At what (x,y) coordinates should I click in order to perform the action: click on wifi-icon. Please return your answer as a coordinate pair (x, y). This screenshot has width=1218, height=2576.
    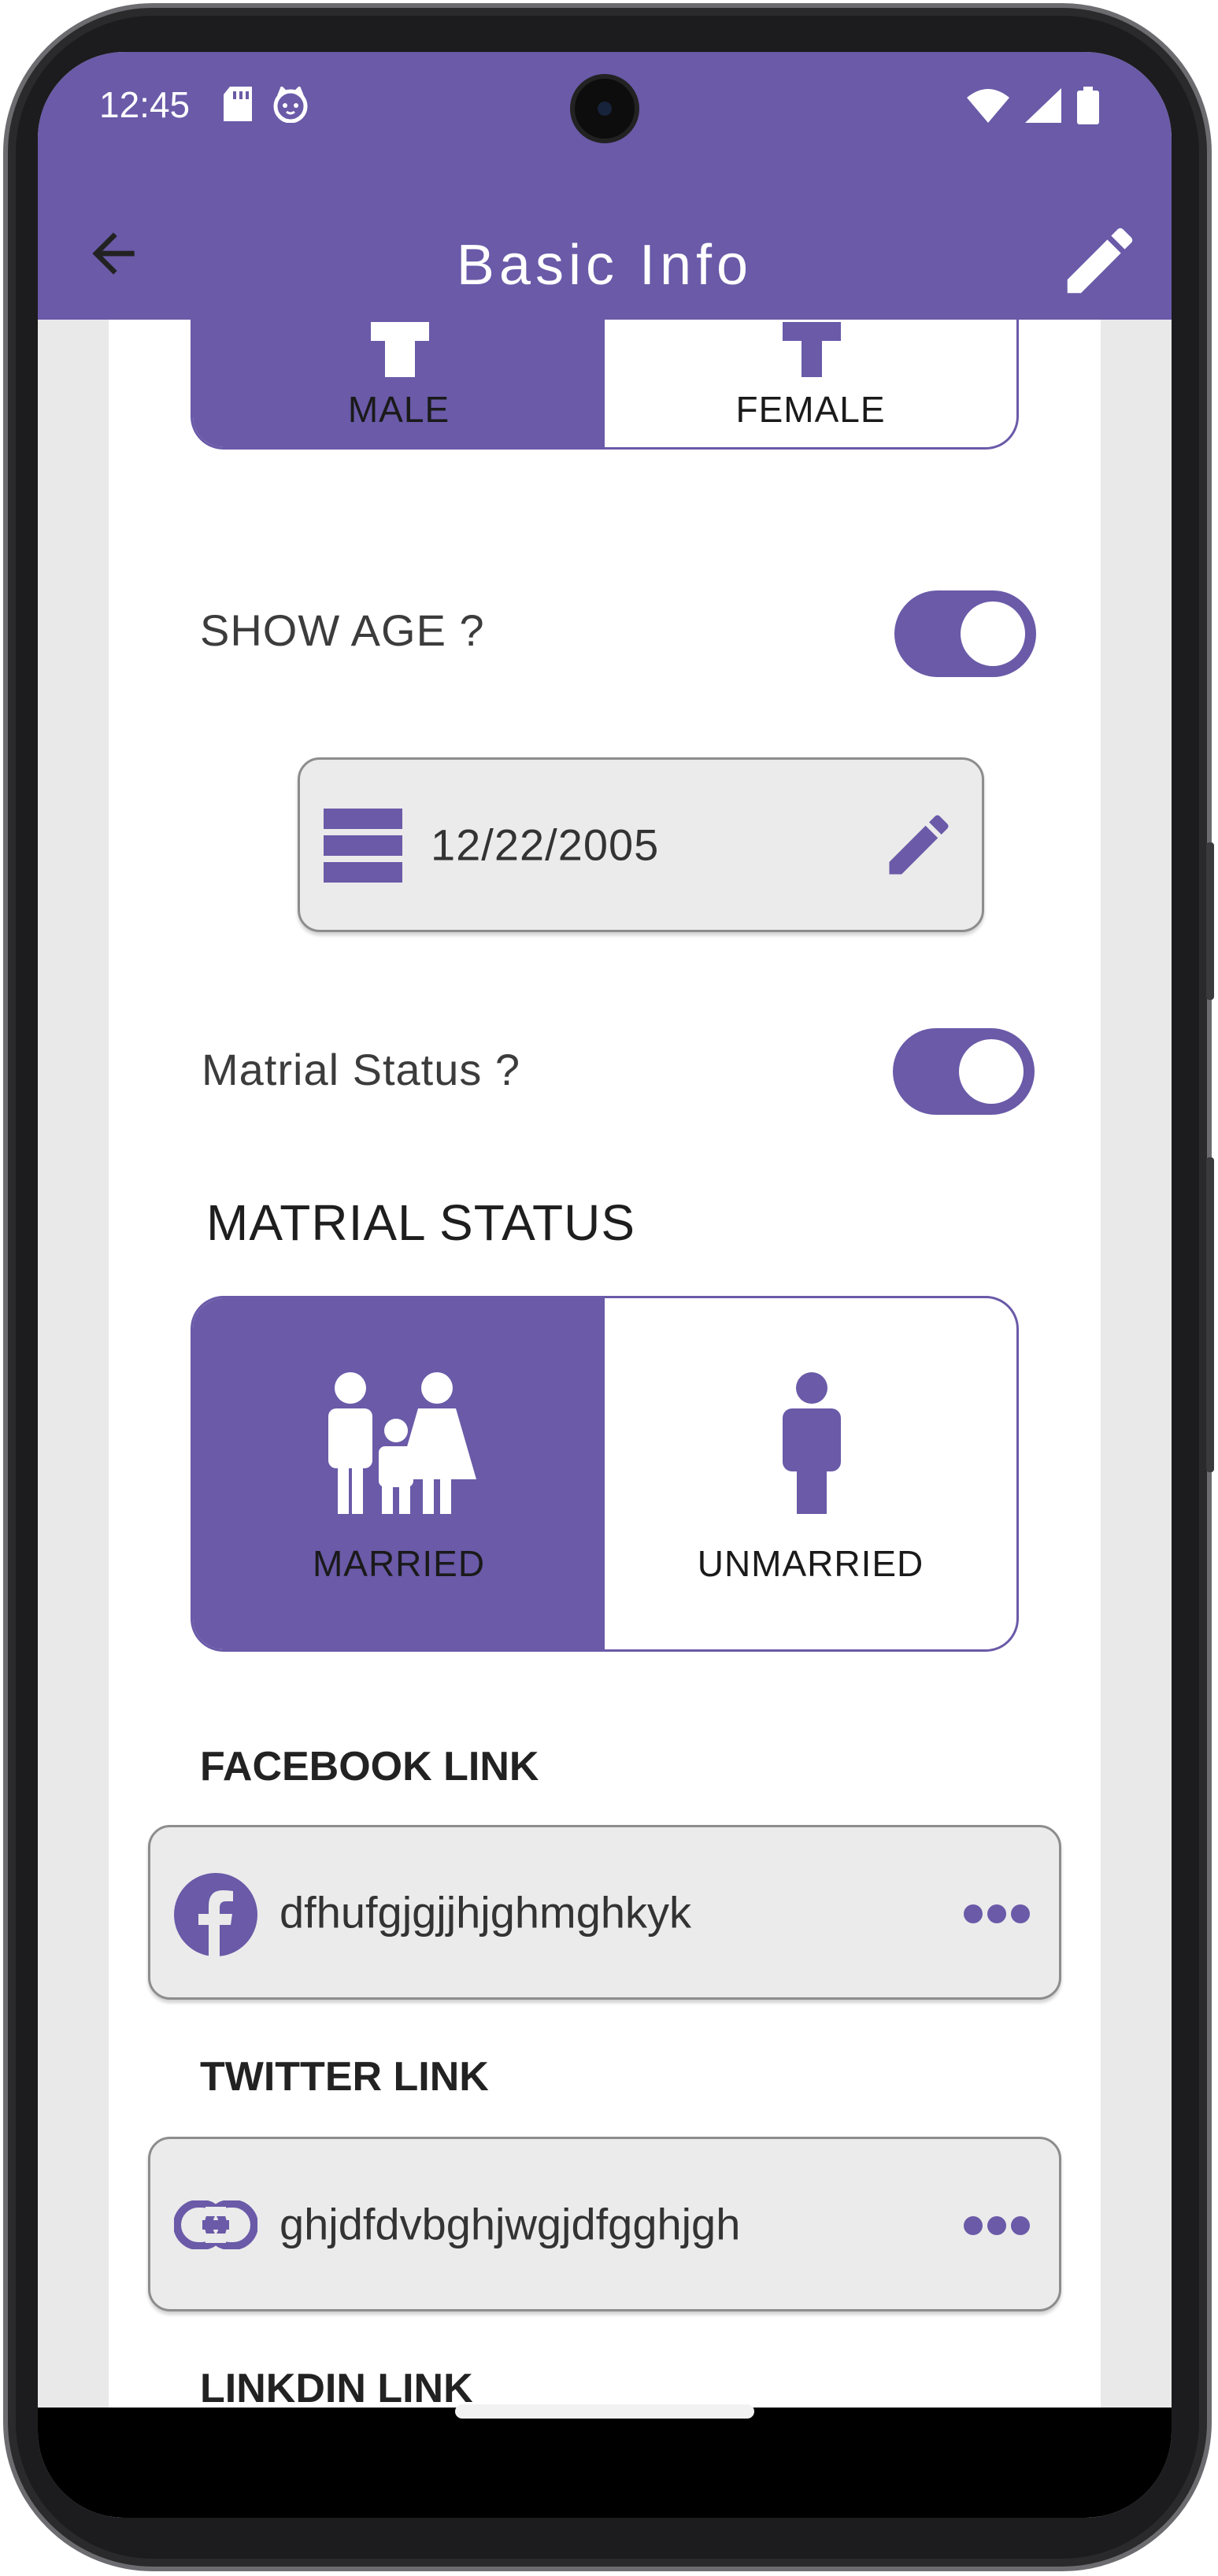
    Looking at the image, I should click on (988, 106).